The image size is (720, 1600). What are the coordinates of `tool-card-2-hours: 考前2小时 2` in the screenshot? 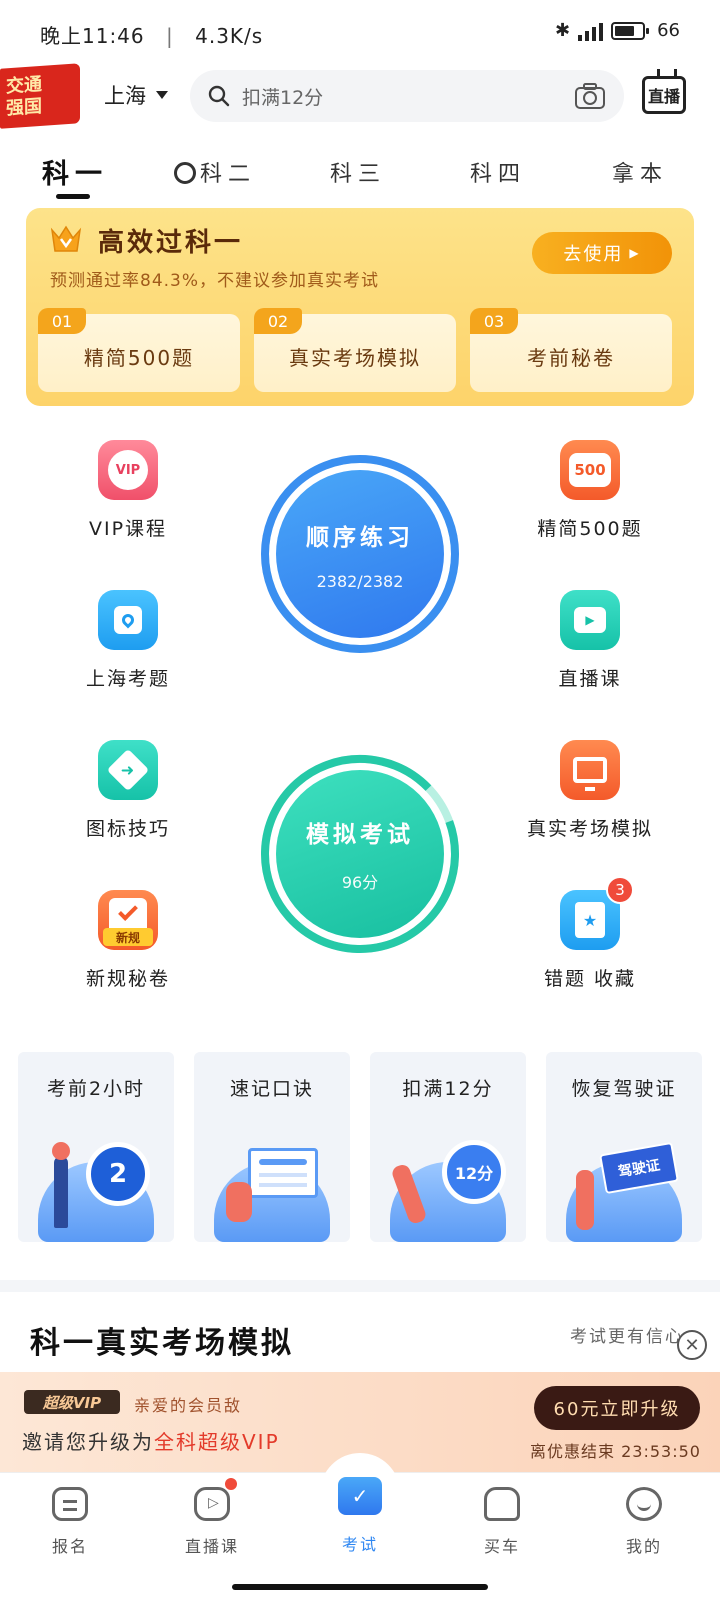 It's located at (96, 1147).